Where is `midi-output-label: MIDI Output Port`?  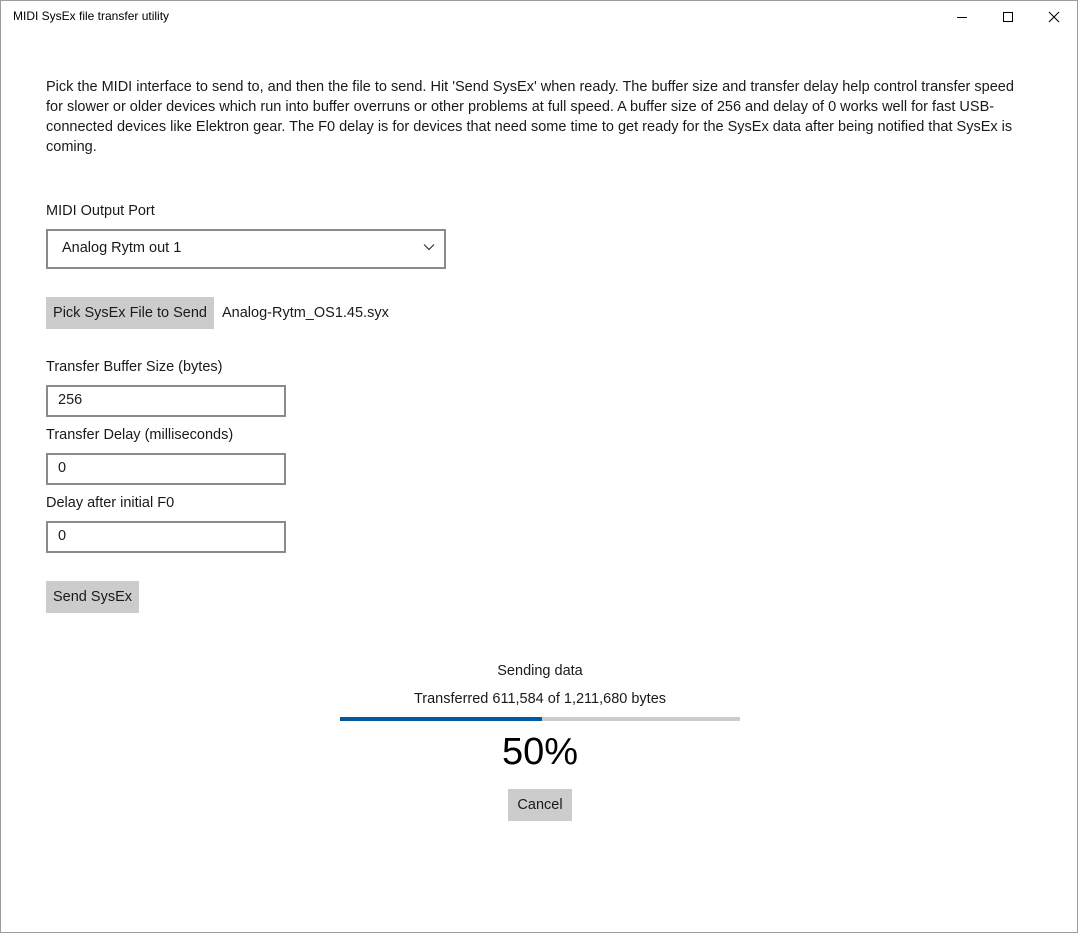 midi-output-label: MIDI Output Port is located at coordinates (100, 211).